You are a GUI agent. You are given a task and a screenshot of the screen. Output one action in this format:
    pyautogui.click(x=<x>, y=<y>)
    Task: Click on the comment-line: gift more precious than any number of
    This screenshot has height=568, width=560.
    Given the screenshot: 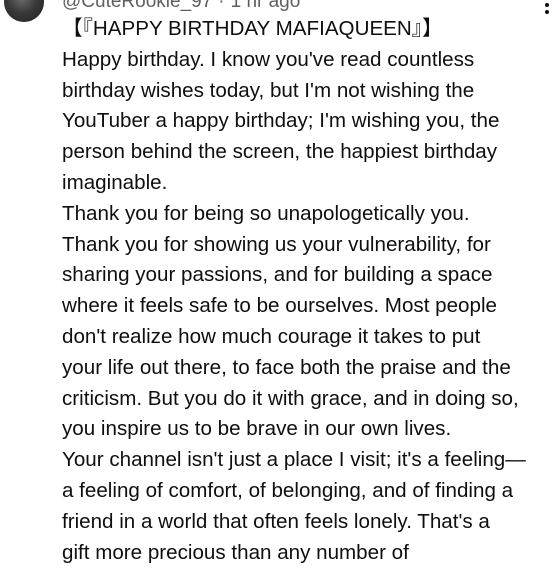 What is the action you would take?
    pyautogui.click(x=235, y=552)
    